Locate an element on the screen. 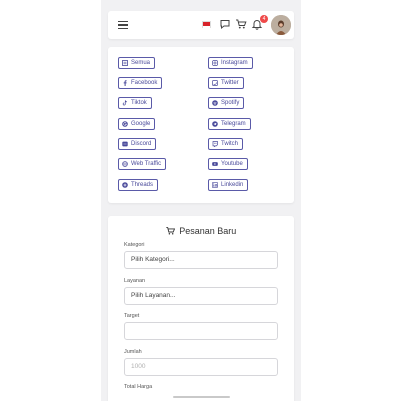 The image size is (401, 401). indonesia-flag-icon is located at coordinates (206, 25).